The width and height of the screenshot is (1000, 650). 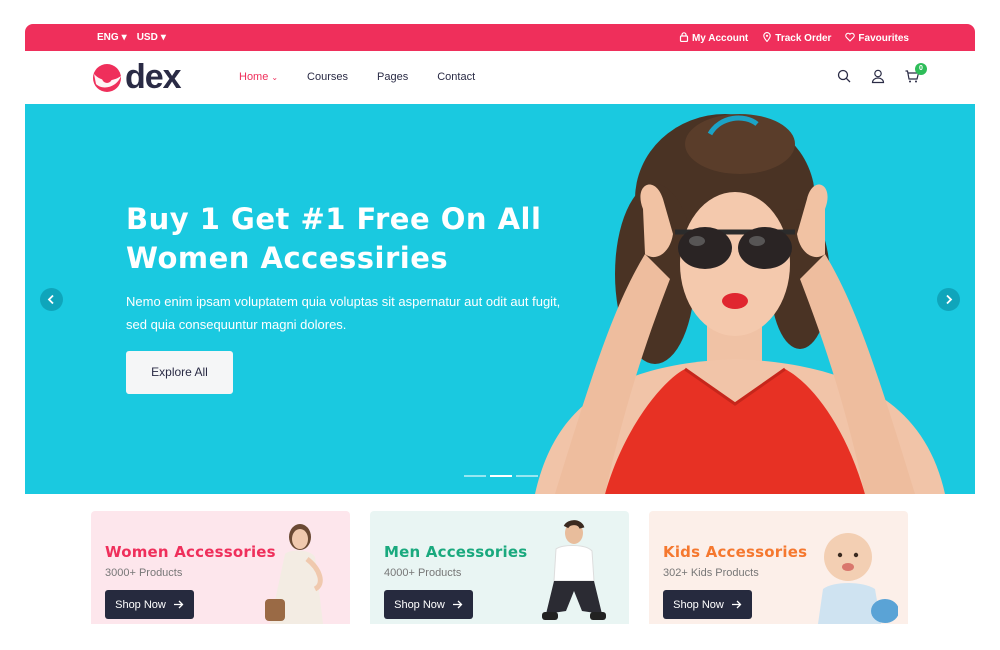 I want to click on track-order-label: Track Order, so click(x=803, y=38).